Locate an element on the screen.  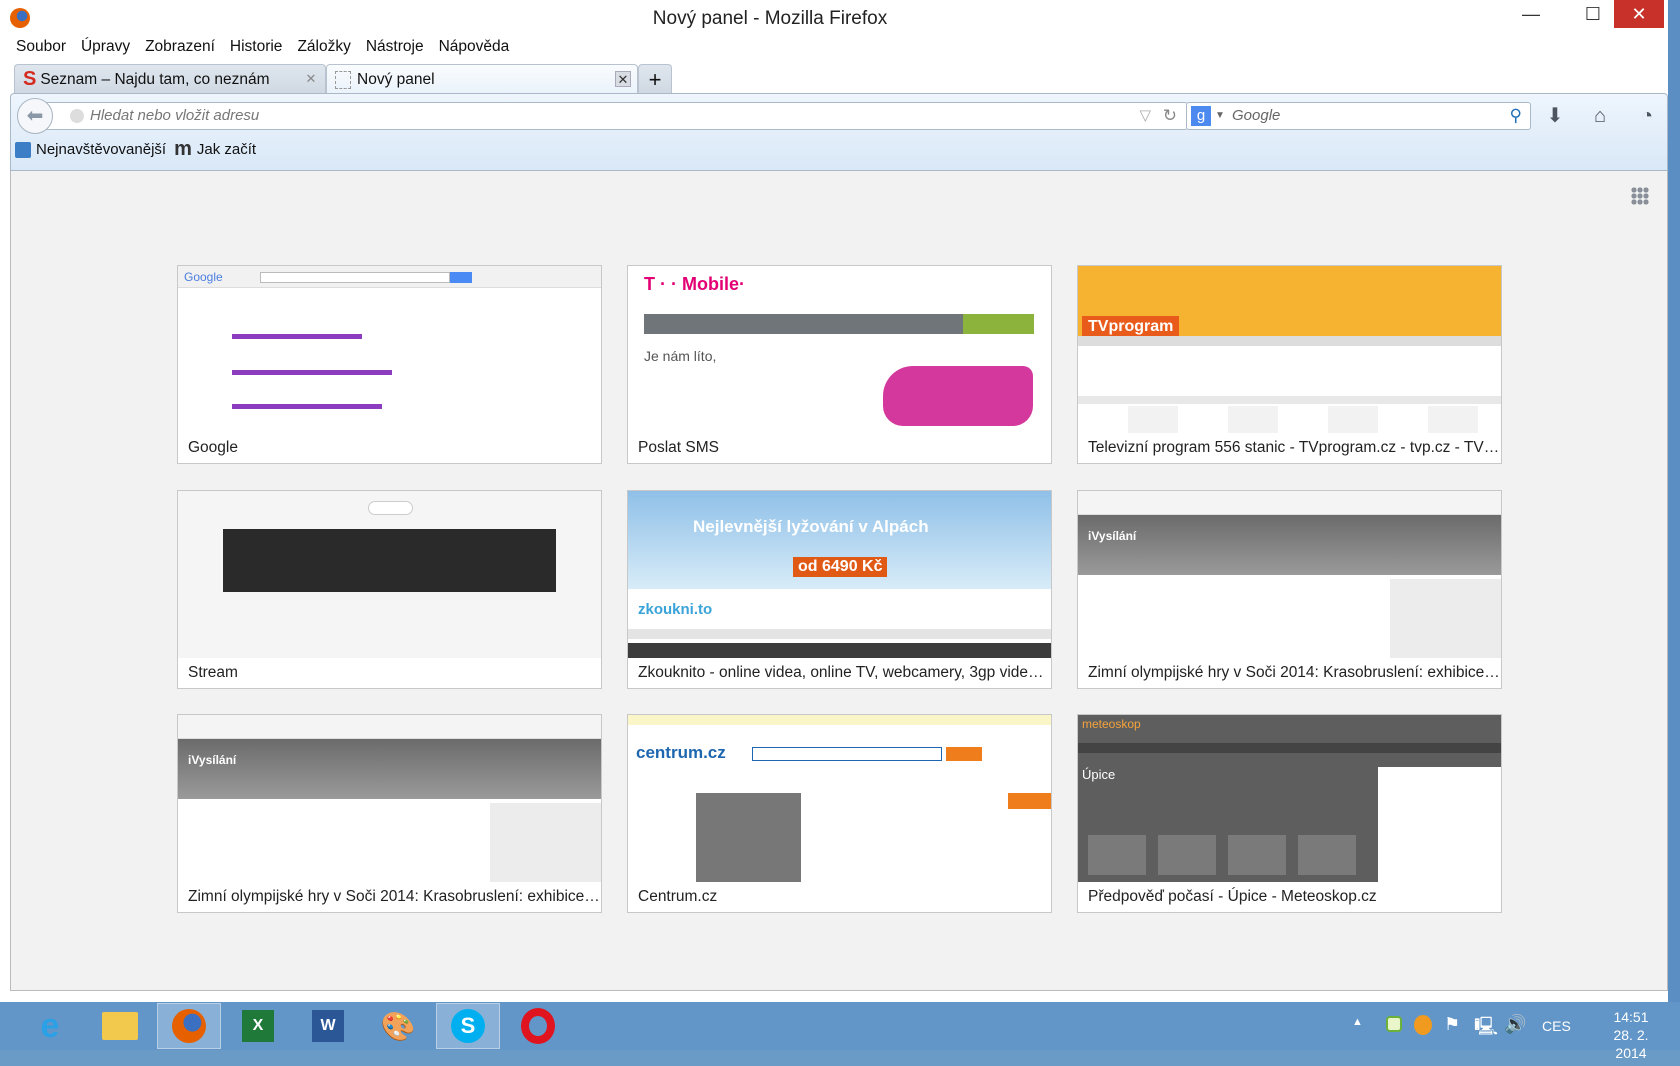
action-center-flag-icon: ⚑ is located at coordinates (1452, 1038).